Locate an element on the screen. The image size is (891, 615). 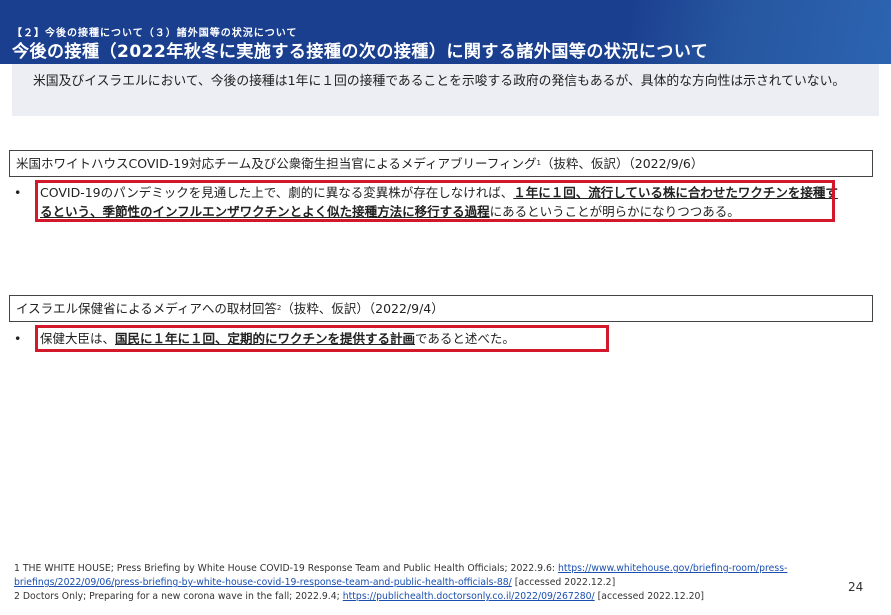
footnote-accessed: [accessed 2022.12.2] is located at coordinates (563, 582).